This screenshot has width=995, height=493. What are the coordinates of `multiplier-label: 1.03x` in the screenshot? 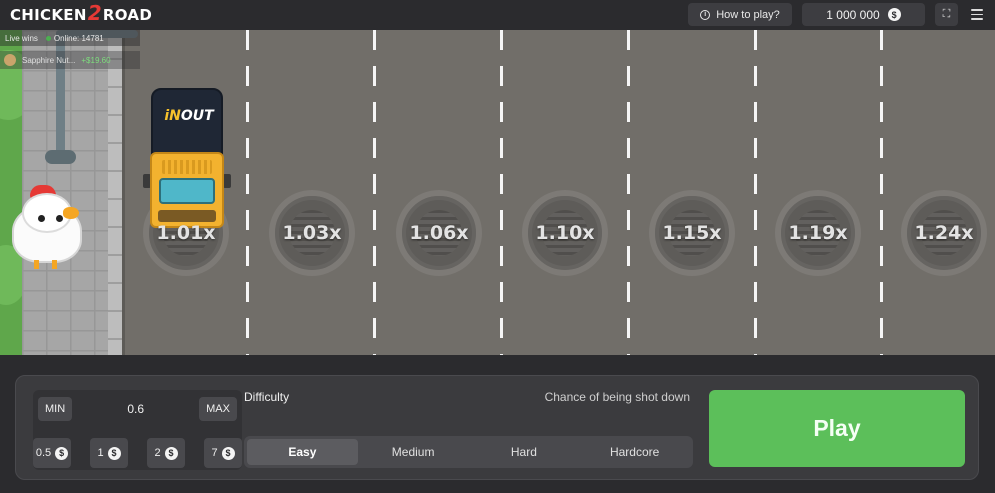 It's located at (312, 233).